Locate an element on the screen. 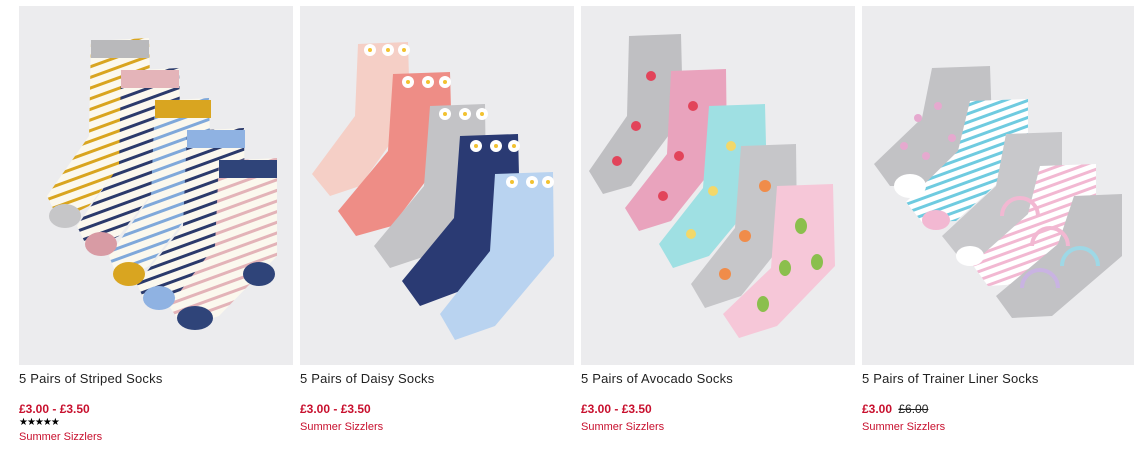 Image resolution: width=1134 pixels, height=454 pixels. product-title: 5 Pairs of Daisy Socks is located at coordinates (437, 378).